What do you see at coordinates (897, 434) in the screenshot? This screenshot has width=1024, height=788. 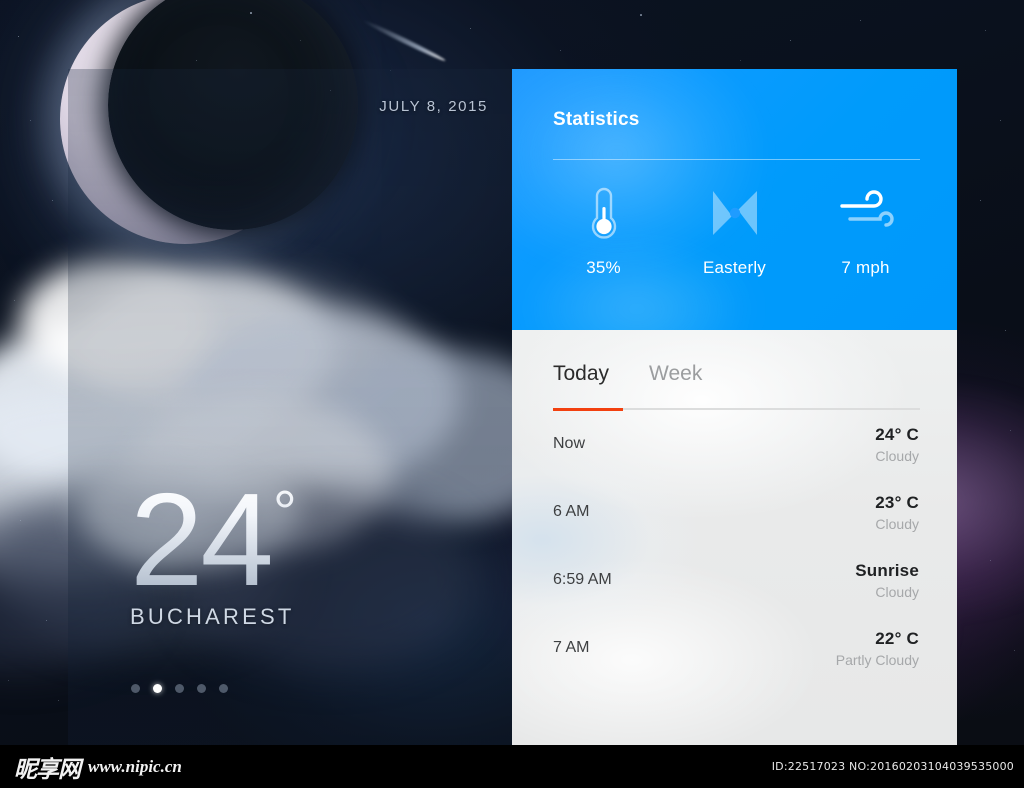 I see `forecast-temp: 24° C` at bounding box center [897, 434].